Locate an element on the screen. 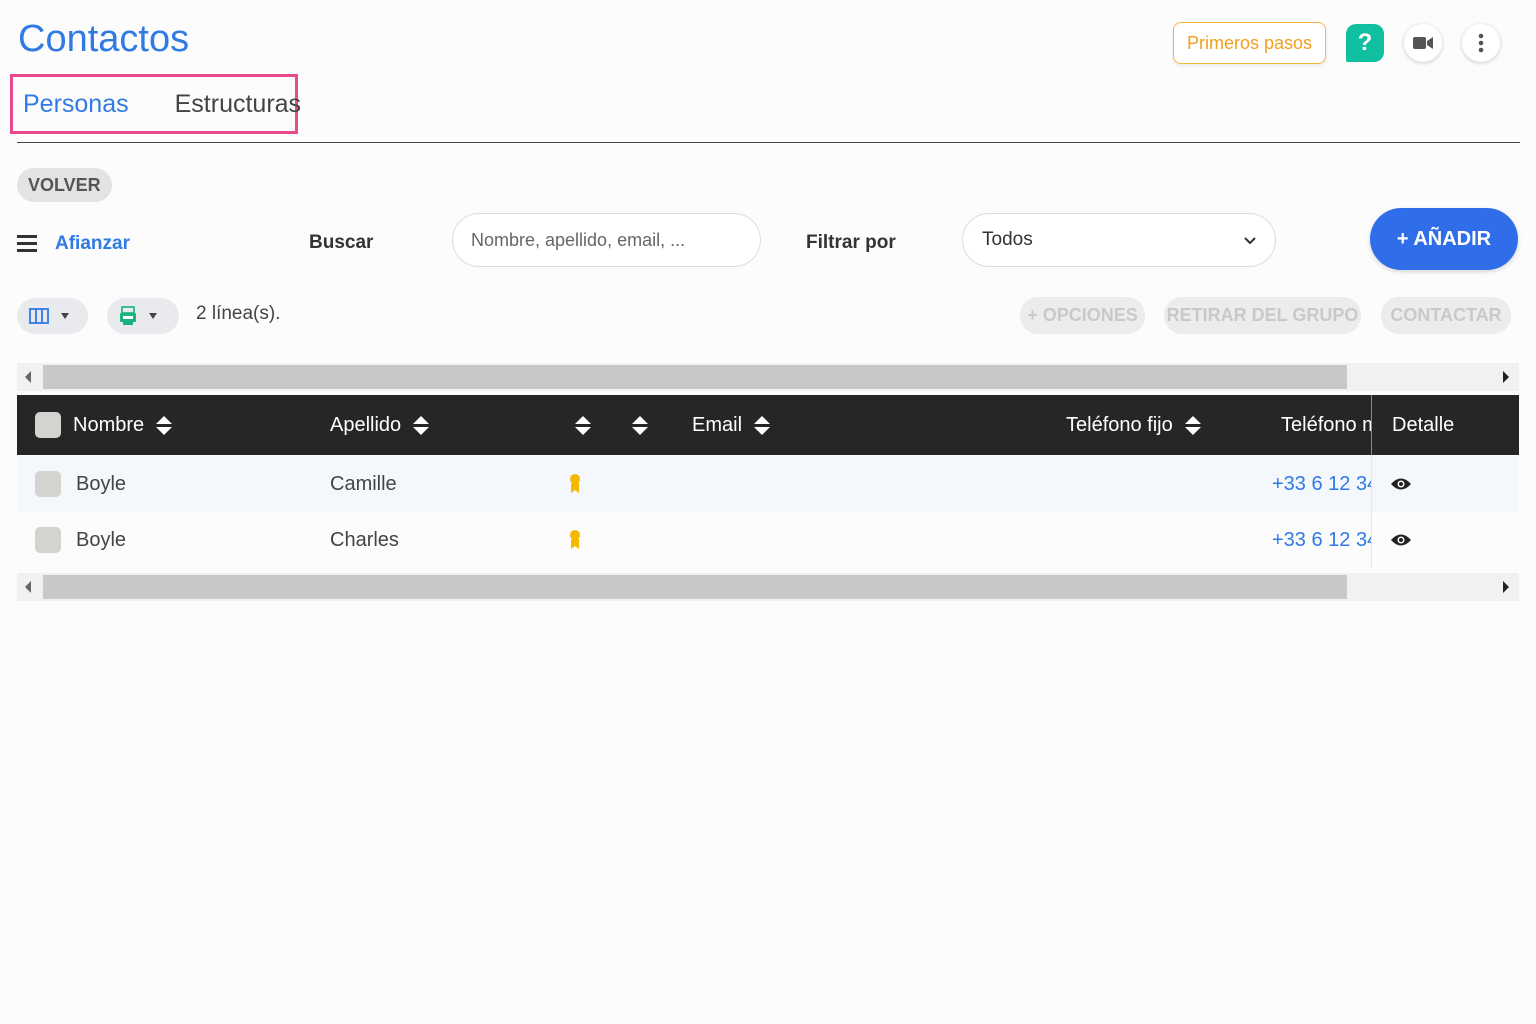 The width and height of the screenshot is (1536, 1024). table-row: Boyle Camille +33 6 12 34 5 is located at coordinates (768, 484).